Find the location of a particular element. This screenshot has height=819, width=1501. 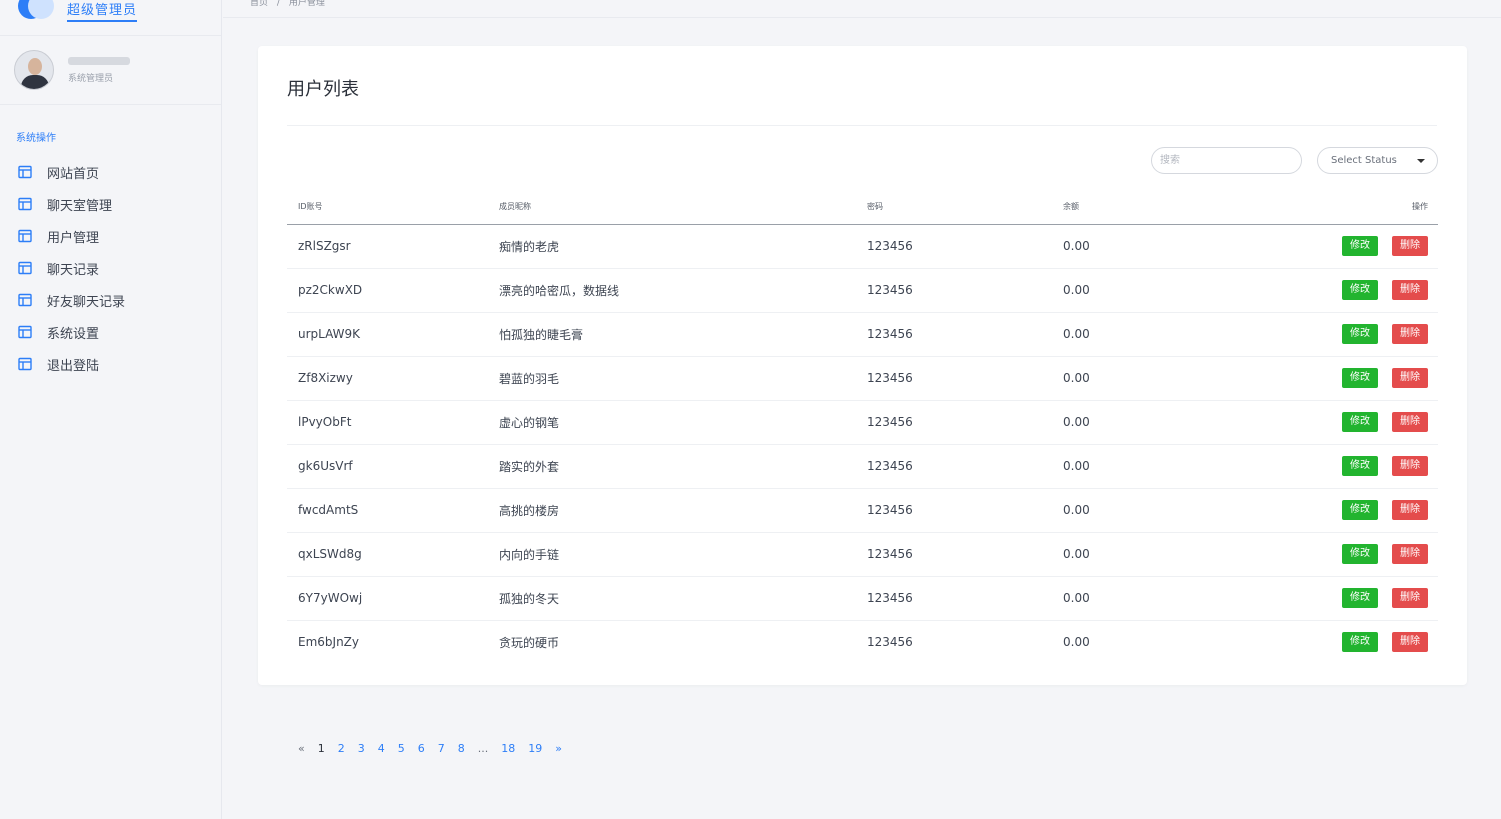

cell-nickname: 内向的手链 is located at coordinates (683, 554).